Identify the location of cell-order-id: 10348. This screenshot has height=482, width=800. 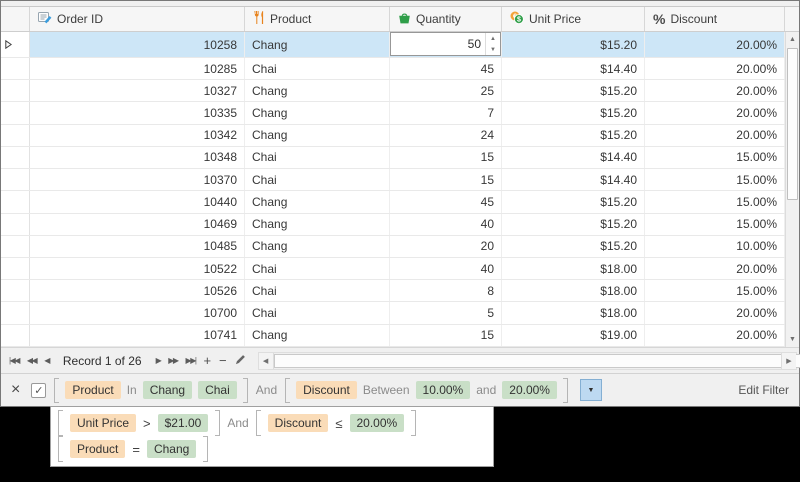
(137, 157).